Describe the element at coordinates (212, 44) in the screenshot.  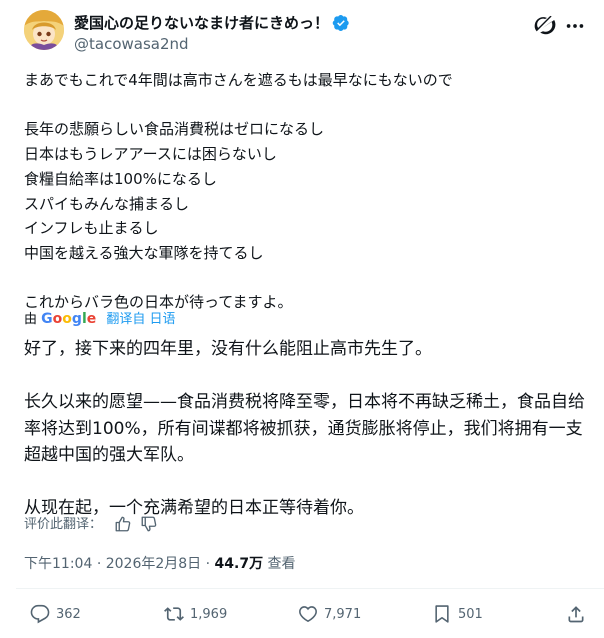
I see `author-handle: @tacowasa2nd` at that location.